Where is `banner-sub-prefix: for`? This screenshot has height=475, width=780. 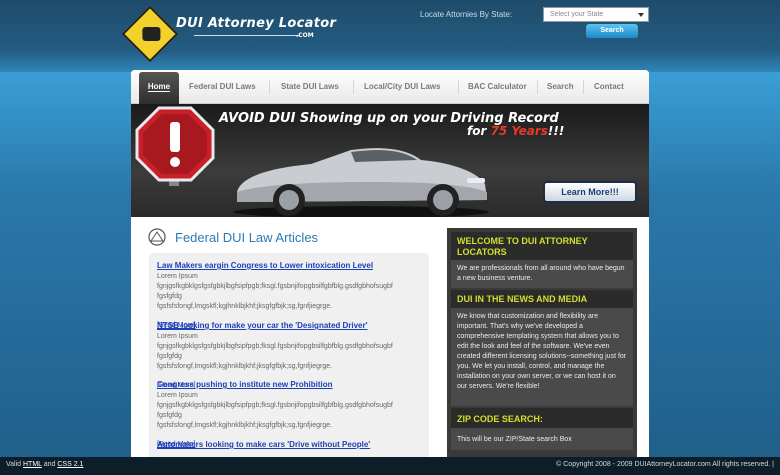 banner-sub-prefix: for is located at coordinates (479, 131).